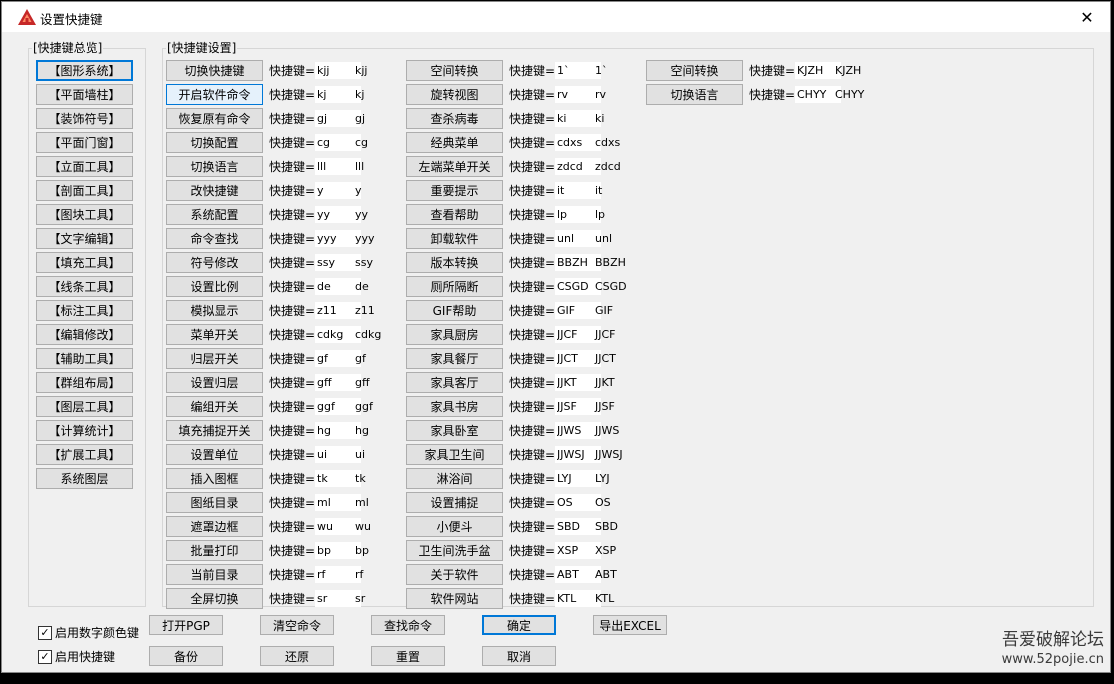 This screenshot has height=684, width=1114. Describe the element at coordinates (214, 70) in the screenshot. I see `col1-command-button-0: 切换快捷键` at that location.